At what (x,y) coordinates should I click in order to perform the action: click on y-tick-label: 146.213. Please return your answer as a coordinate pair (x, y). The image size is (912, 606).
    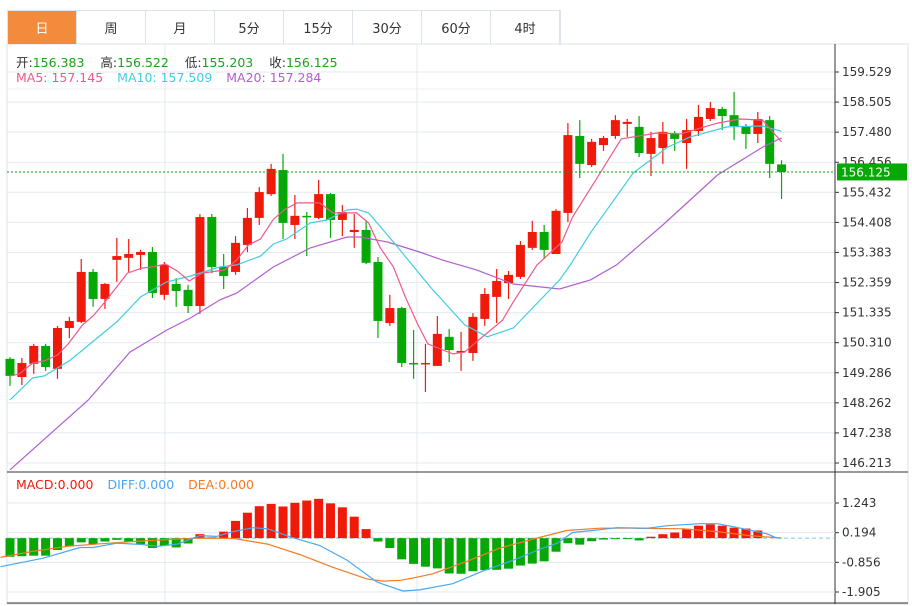
    Looking at the image, I should click on (867, 463).